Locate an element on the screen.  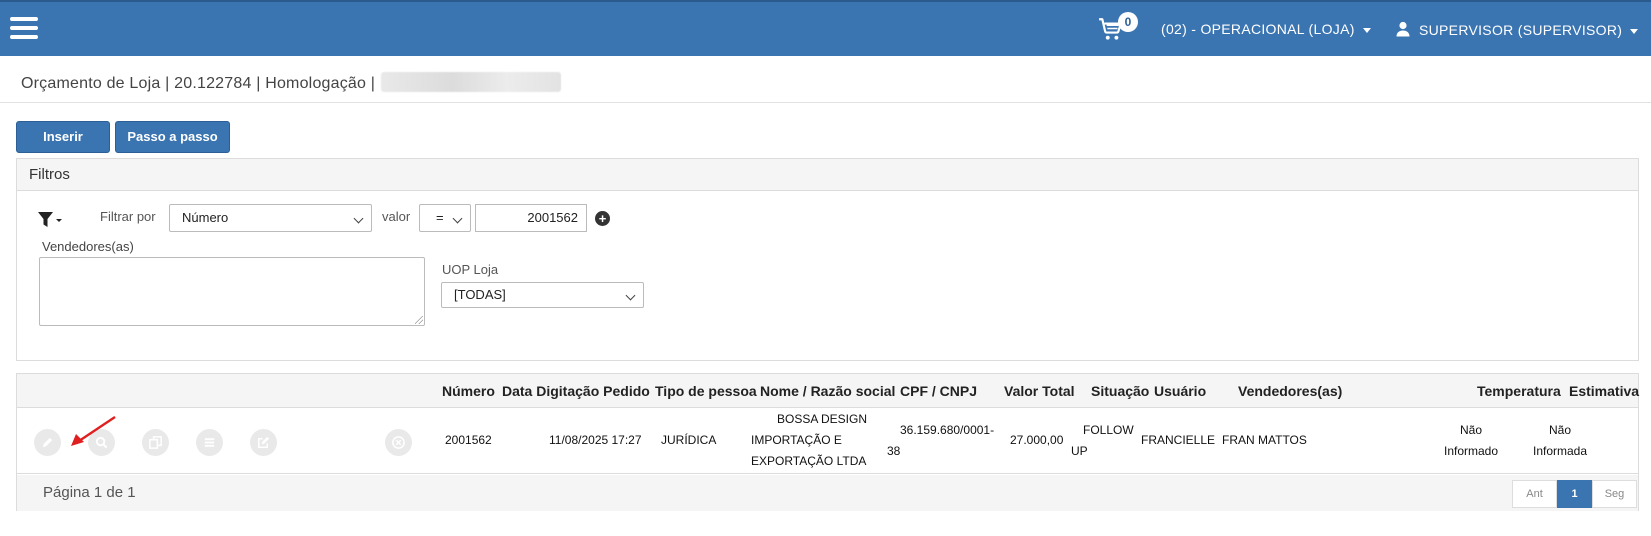
cell-cpf-line: 38 is located at coordinates (894, 451).